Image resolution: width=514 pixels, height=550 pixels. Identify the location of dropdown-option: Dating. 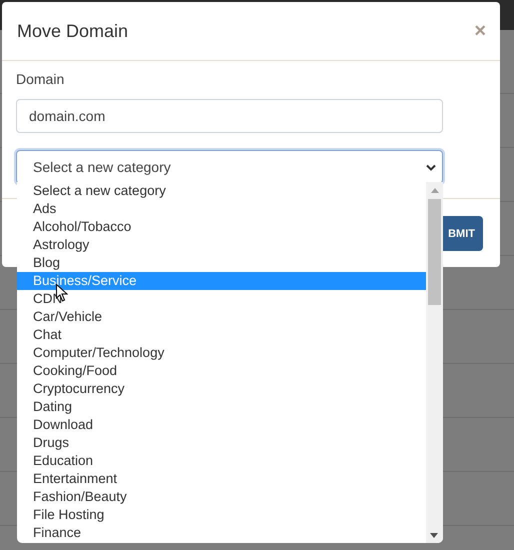
(221, 407).